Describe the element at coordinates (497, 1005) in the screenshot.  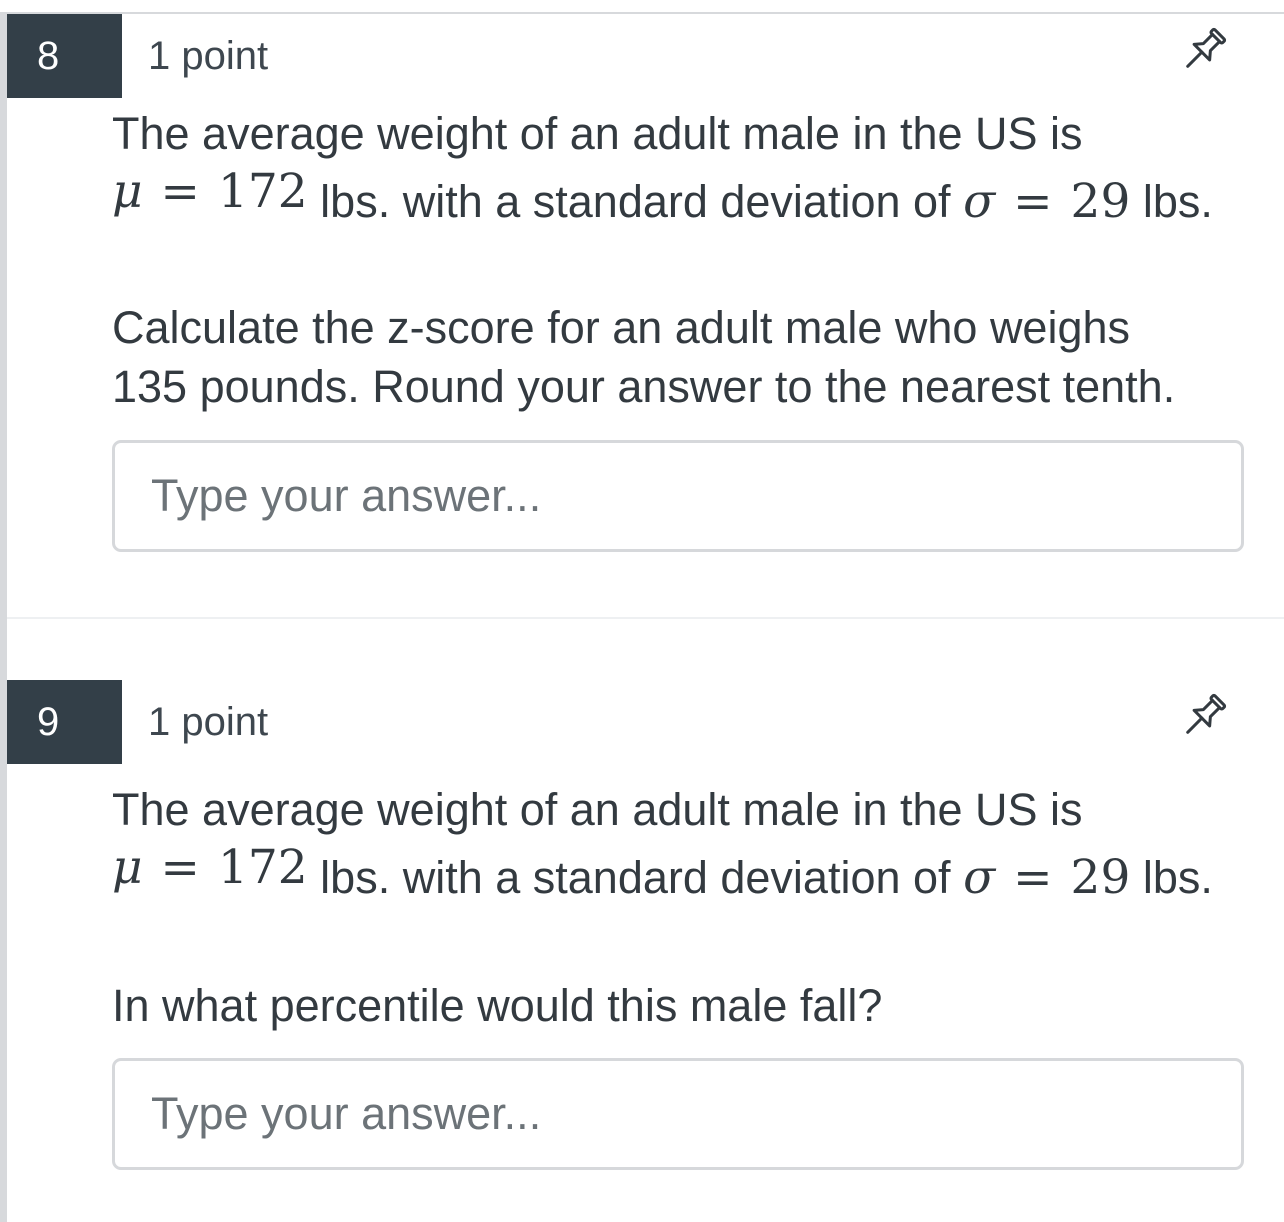
I see `question-prompt: In what percentile would this male fall?` at that location.